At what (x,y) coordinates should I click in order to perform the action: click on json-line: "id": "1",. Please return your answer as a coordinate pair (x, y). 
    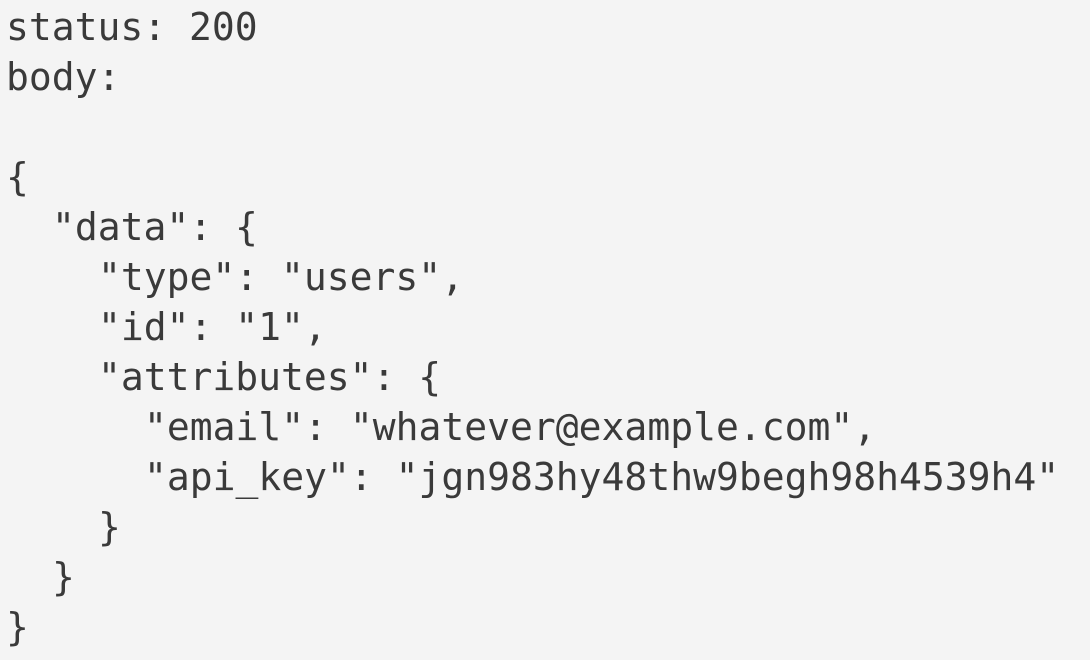
    Looking at the image, I should click on (212, 327).